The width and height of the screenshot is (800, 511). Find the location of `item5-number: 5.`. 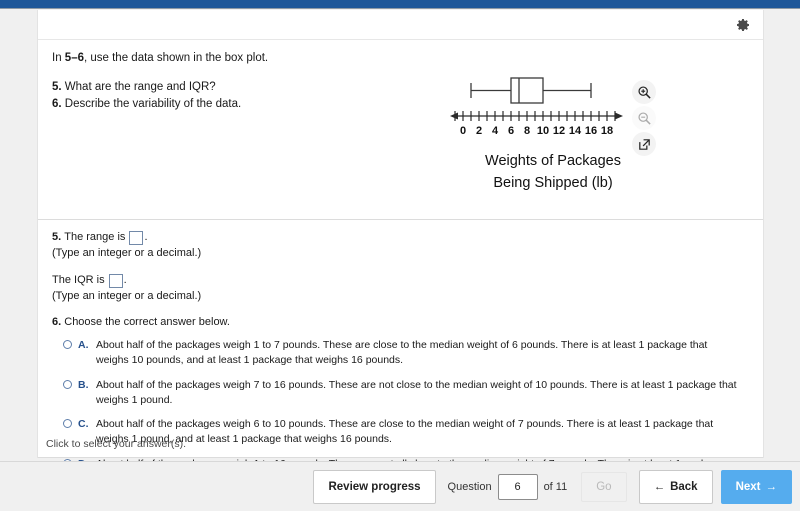

item5-number: 5. is located at coordinates (57, 86).